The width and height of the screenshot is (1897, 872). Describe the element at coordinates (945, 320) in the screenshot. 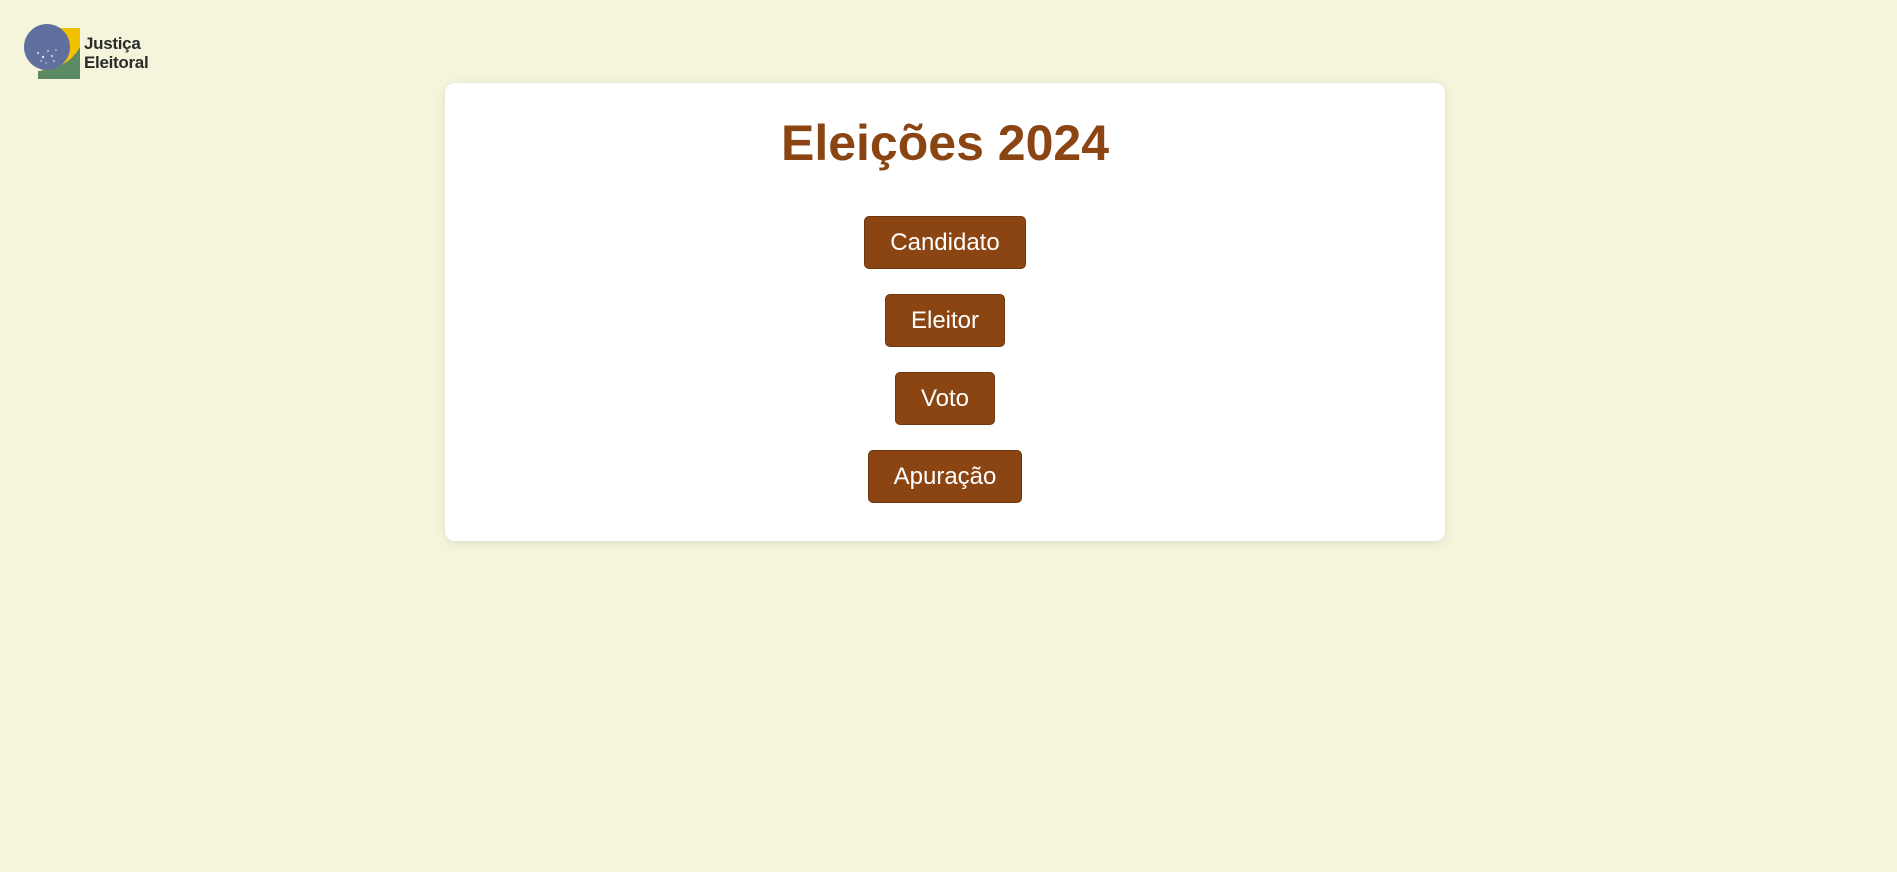

I see `eleitor-button: Eleitor` at that location.